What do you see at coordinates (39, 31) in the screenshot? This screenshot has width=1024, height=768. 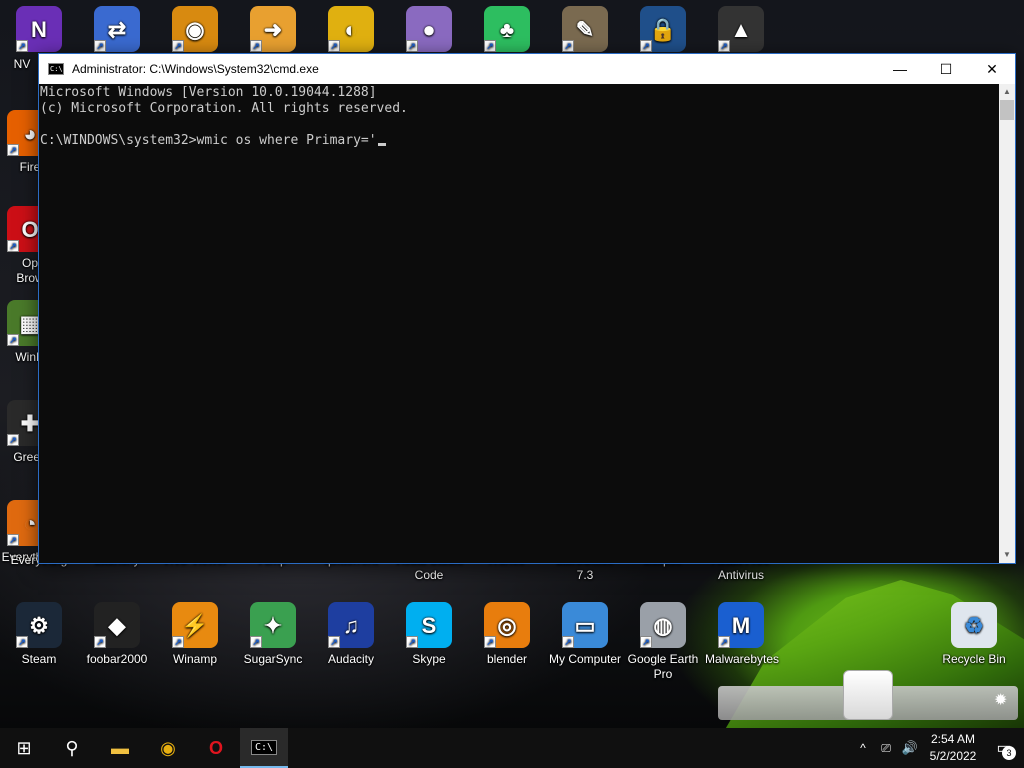 I see `desktop-icon-nv: N ↗` at bounding box center [39, 31].